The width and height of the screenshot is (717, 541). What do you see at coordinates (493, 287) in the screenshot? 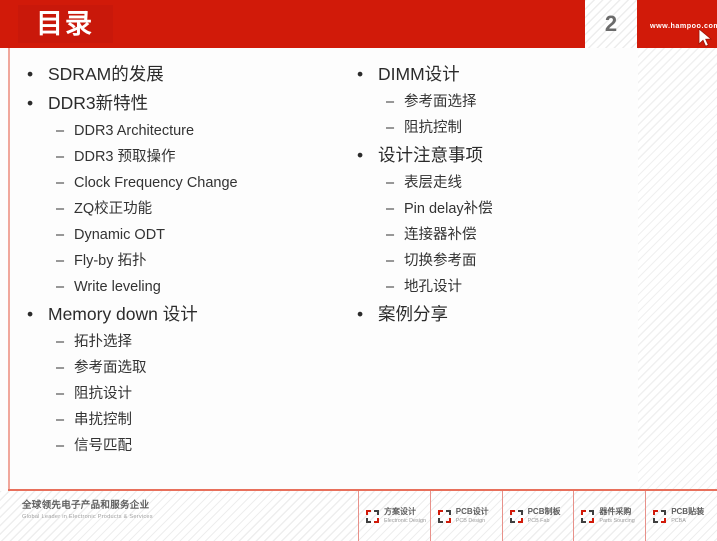
I see `outline-item-level2: – 地孔设计` at bounding box center [493, 287].